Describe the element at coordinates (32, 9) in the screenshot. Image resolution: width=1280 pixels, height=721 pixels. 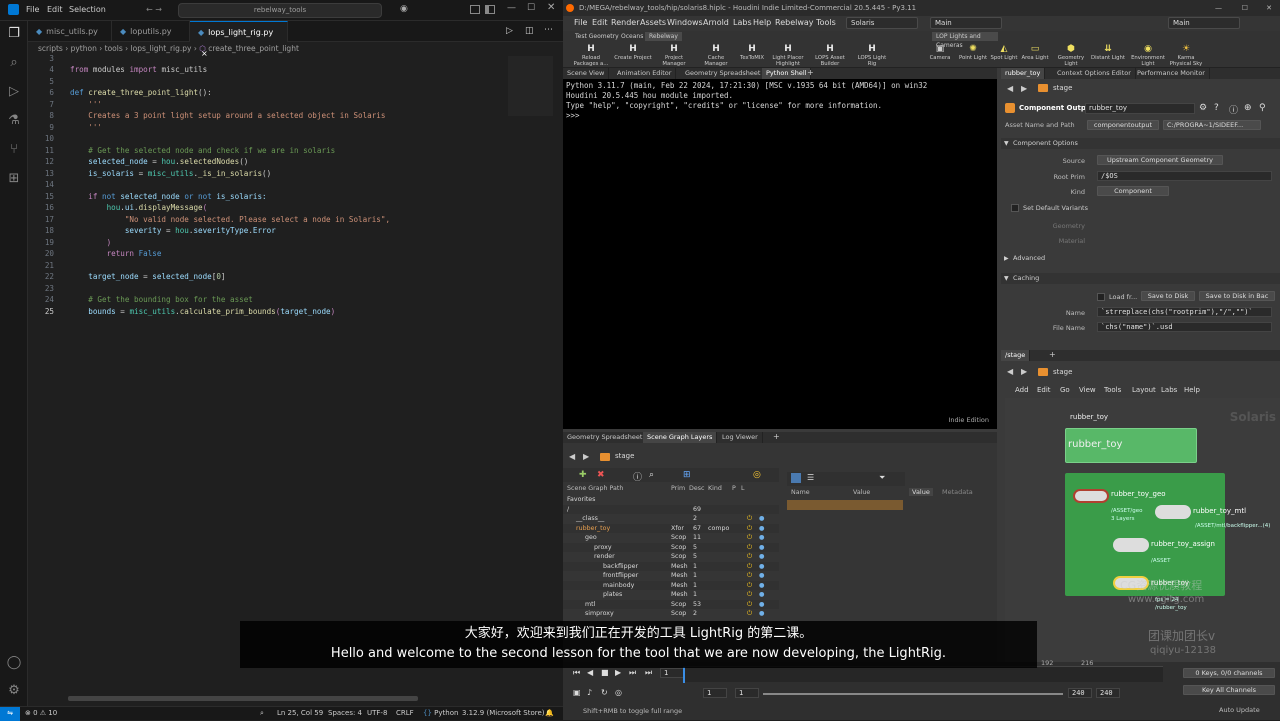
I see `menu-file: File` at that location.